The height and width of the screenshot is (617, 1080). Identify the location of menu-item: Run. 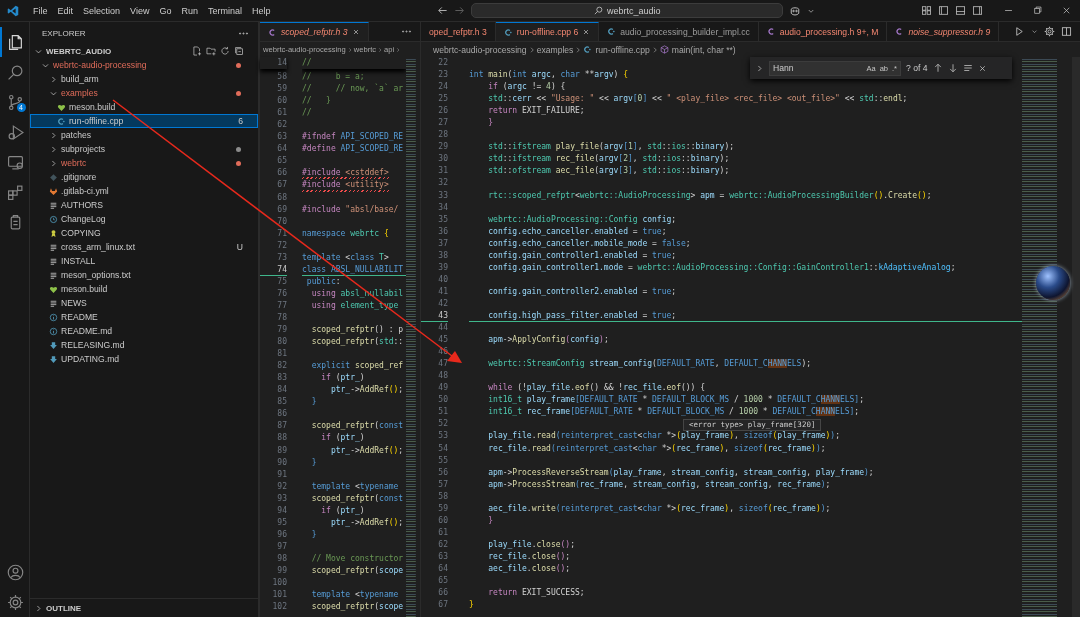
(189, 10).